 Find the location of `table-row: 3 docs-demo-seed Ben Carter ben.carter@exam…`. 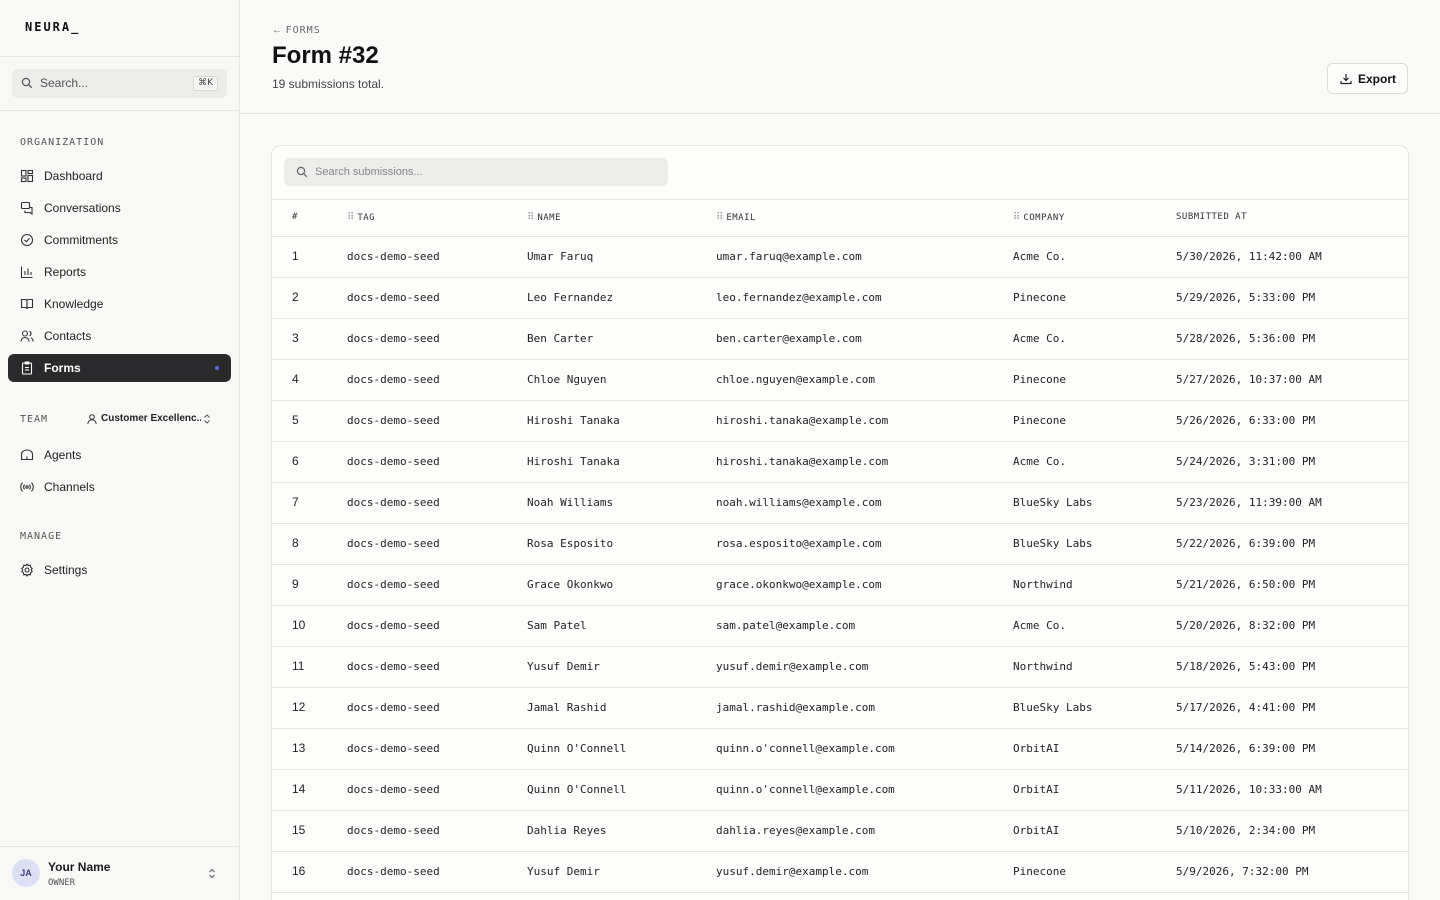

table-row: 3 docs-demo-seed Ben Carter ben.carter@exam… is located at coordinates (840, 339).